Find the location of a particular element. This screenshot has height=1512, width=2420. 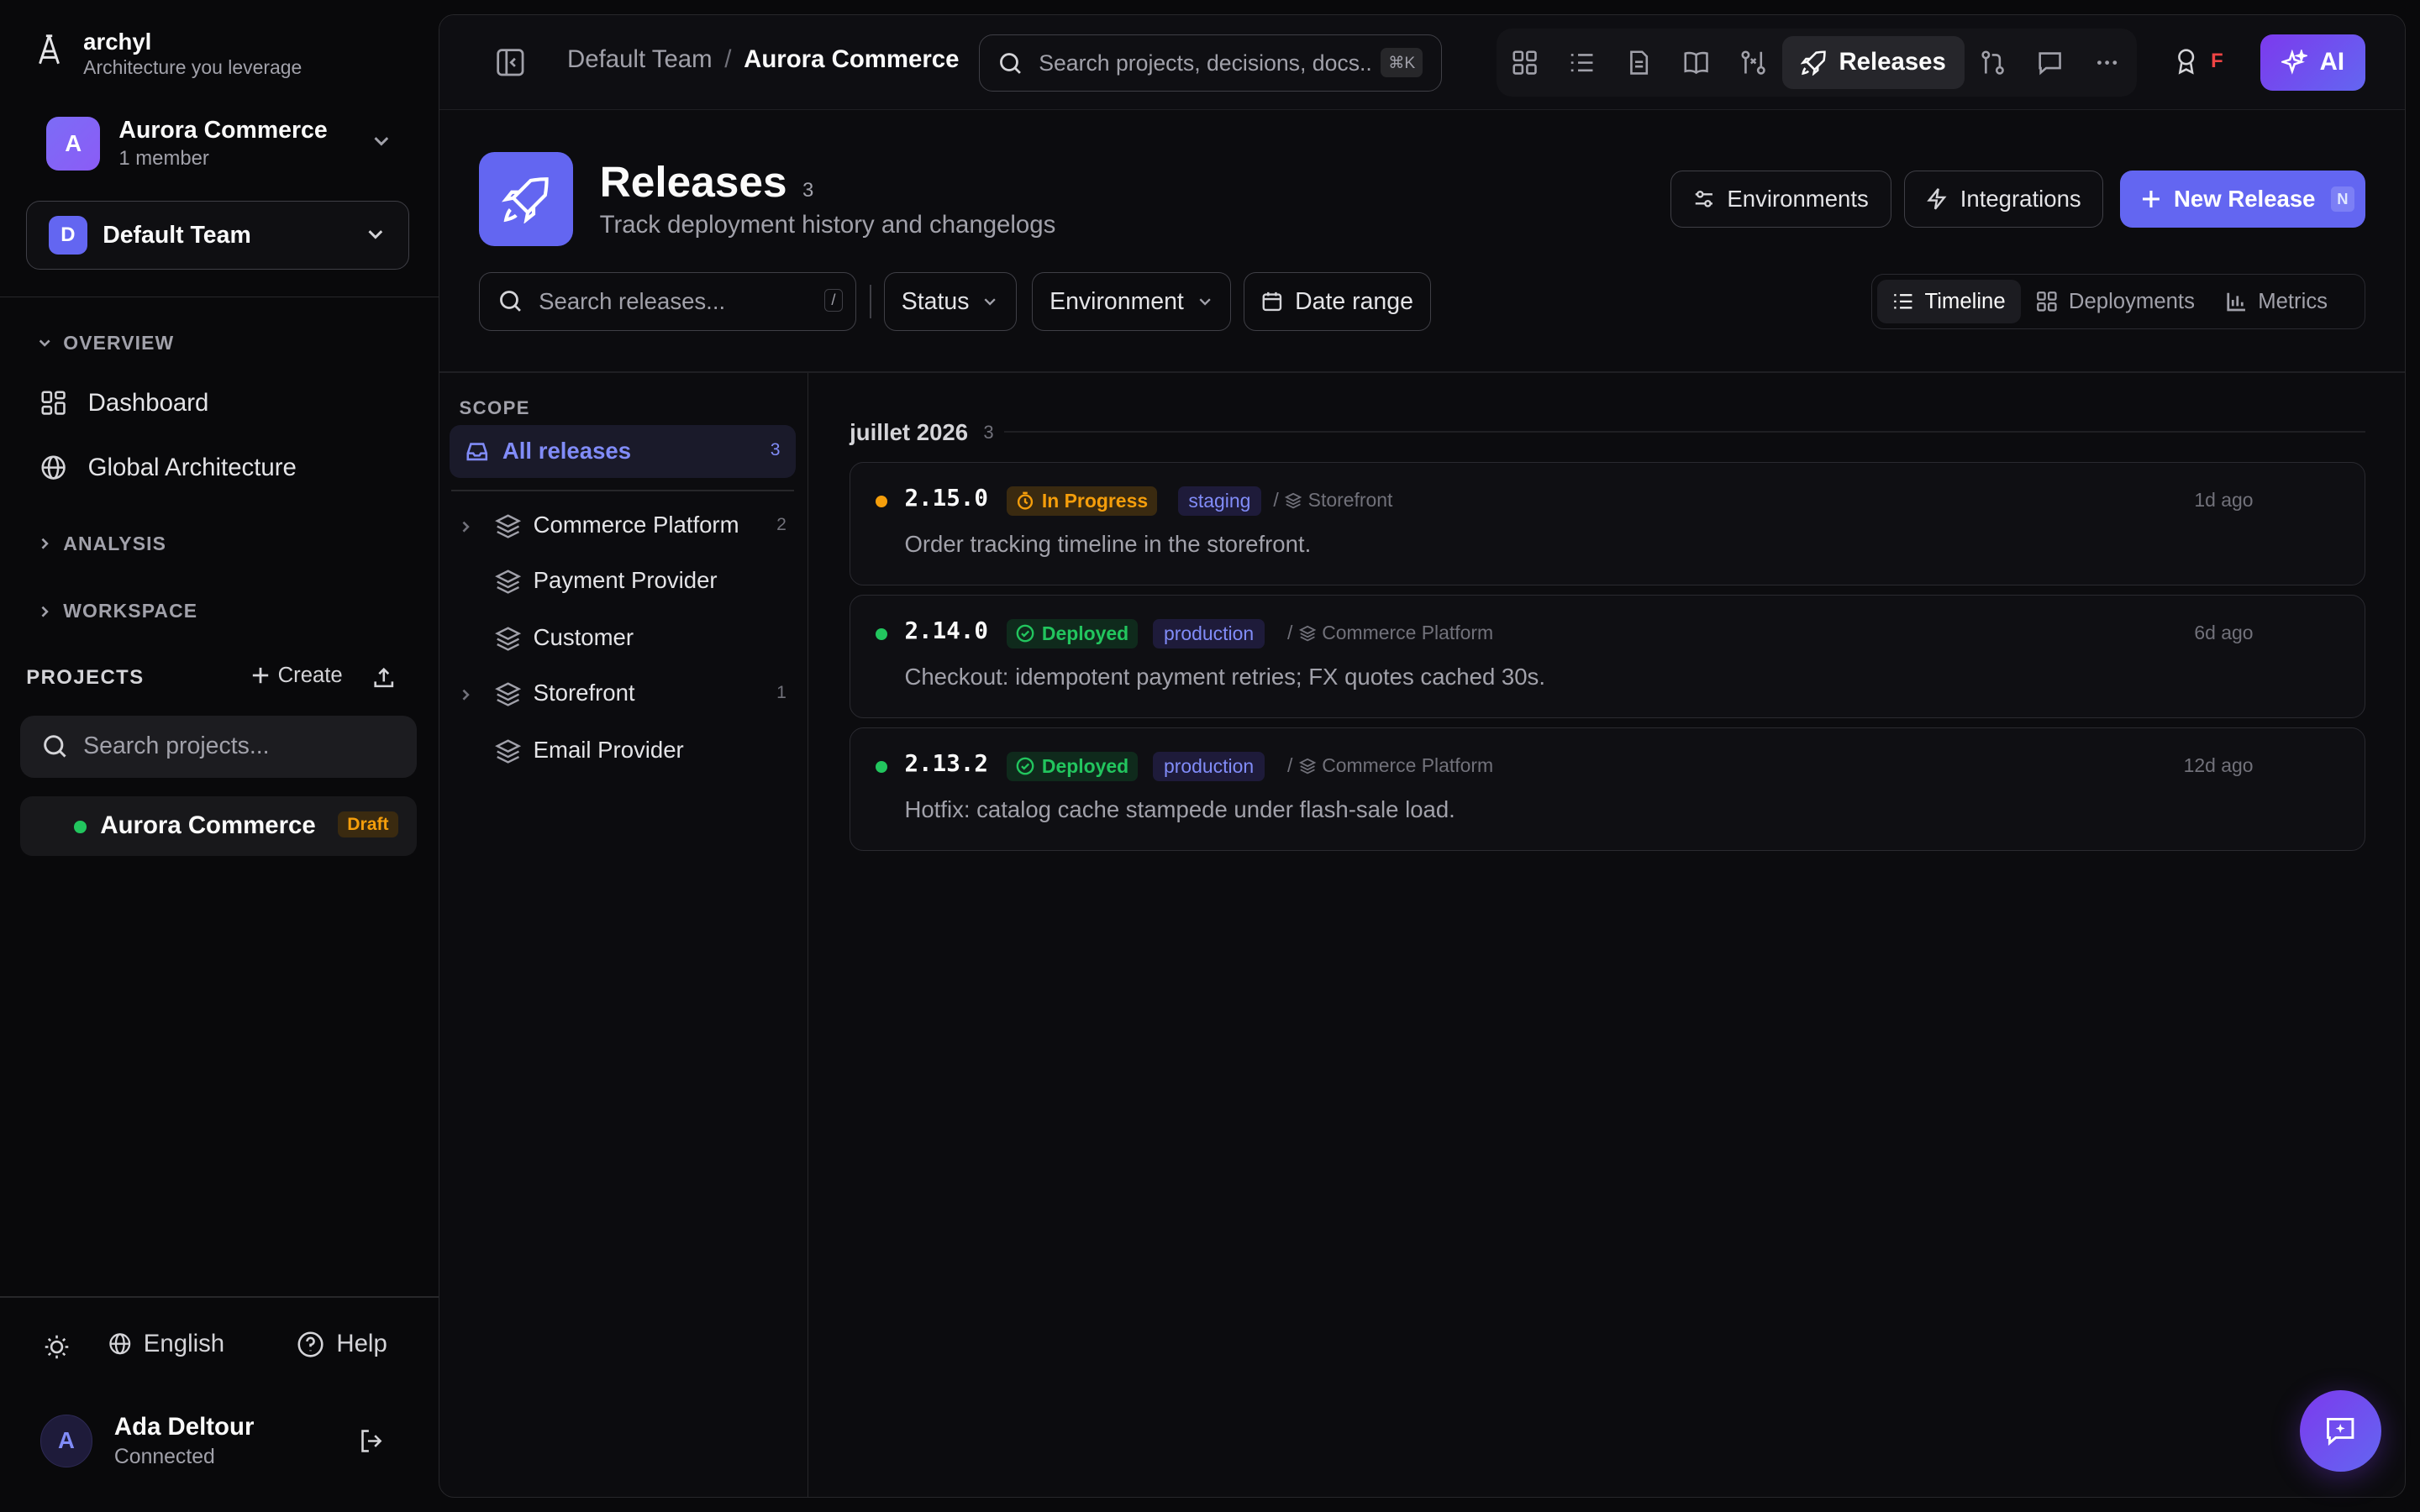

tool-list-icon is located at coordinates (1583, 62).